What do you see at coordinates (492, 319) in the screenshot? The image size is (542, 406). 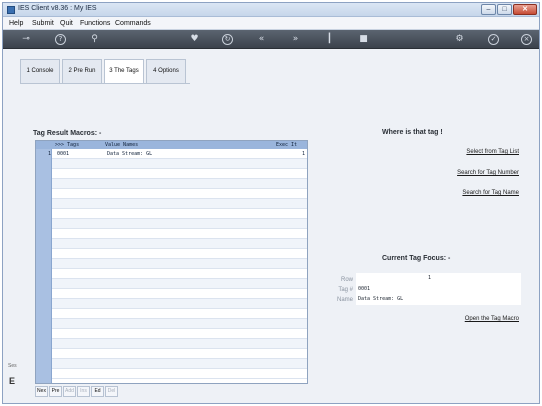 I see `open-tag-macro-link: Open the Tag Macro` at bounding box center [492, 319].